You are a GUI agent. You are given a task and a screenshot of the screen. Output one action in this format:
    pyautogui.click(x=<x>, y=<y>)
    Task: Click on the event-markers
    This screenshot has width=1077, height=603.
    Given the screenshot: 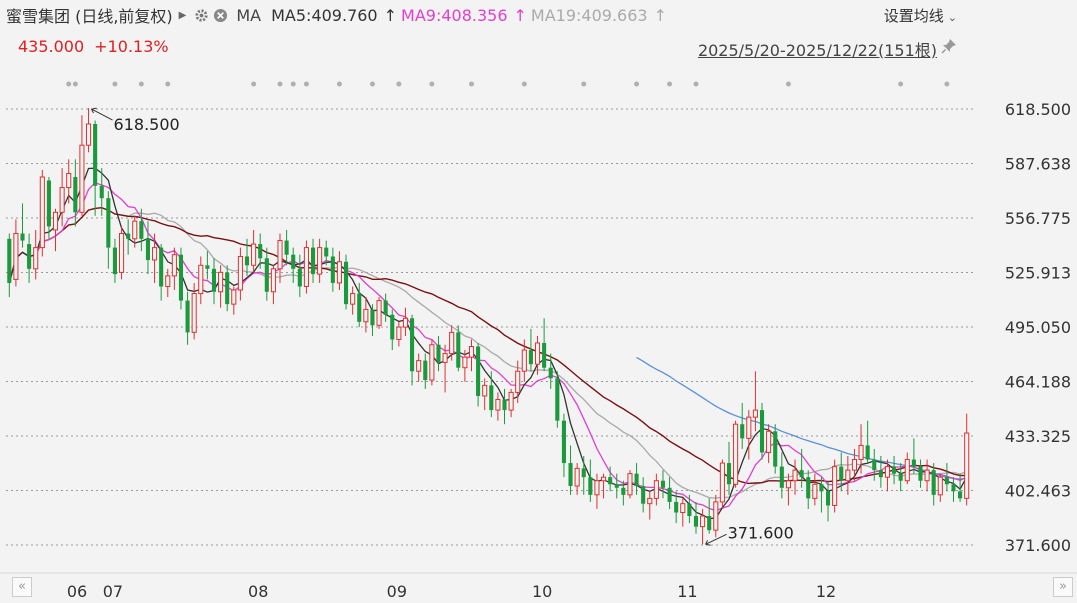 What is the action you would take?
    pyautogui.click(x=508, y=84)
    